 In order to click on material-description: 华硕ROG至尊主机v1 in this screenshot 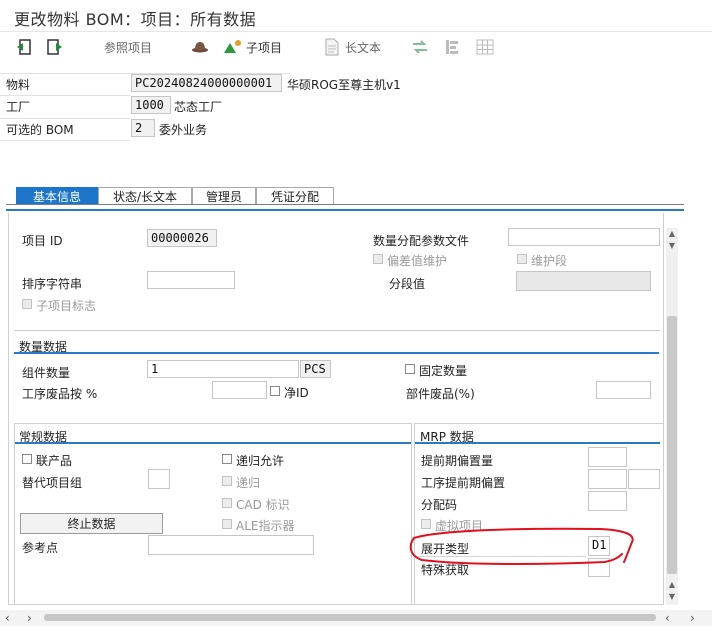, I will do `click(344, 85)`.